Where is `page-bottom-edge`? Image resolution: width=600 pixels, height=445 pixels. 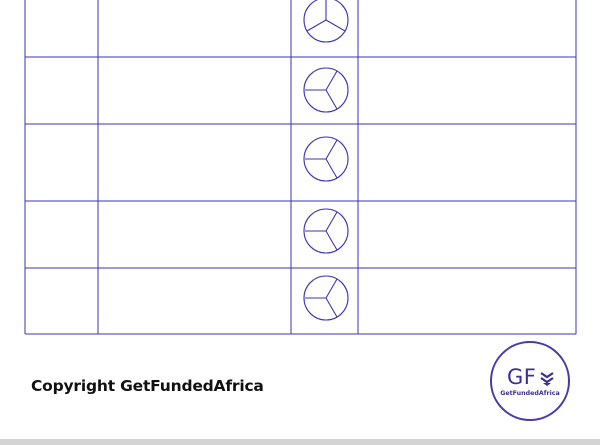
page-bottom-edge is located at coordinates (300, 442).